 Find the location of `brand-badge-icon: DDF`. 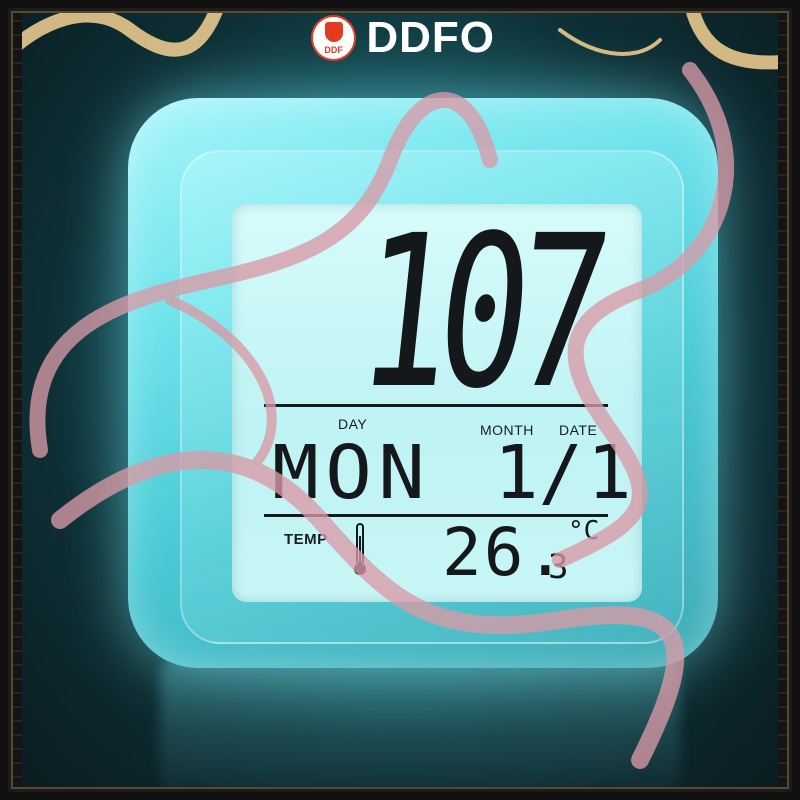

brand-badge-icon: DDF is located at coordinates (334, 38).